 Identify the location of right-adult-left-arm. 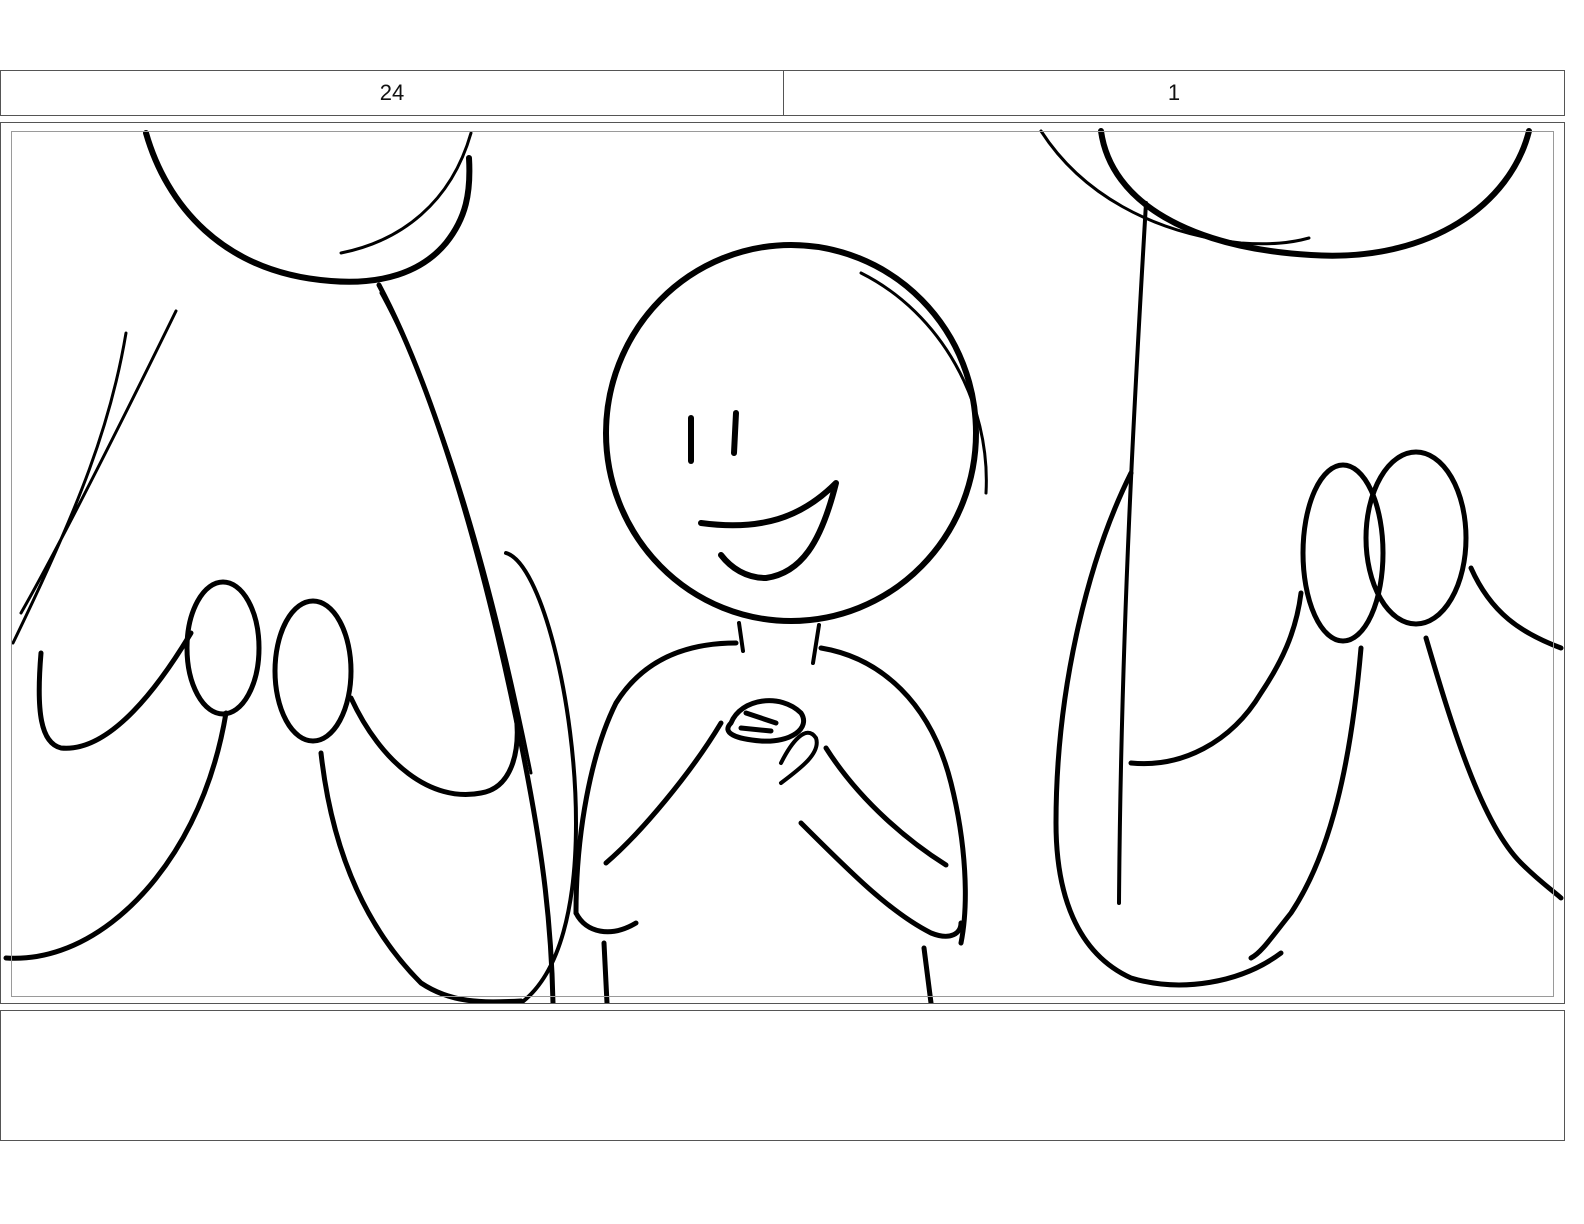
(1168, 729).